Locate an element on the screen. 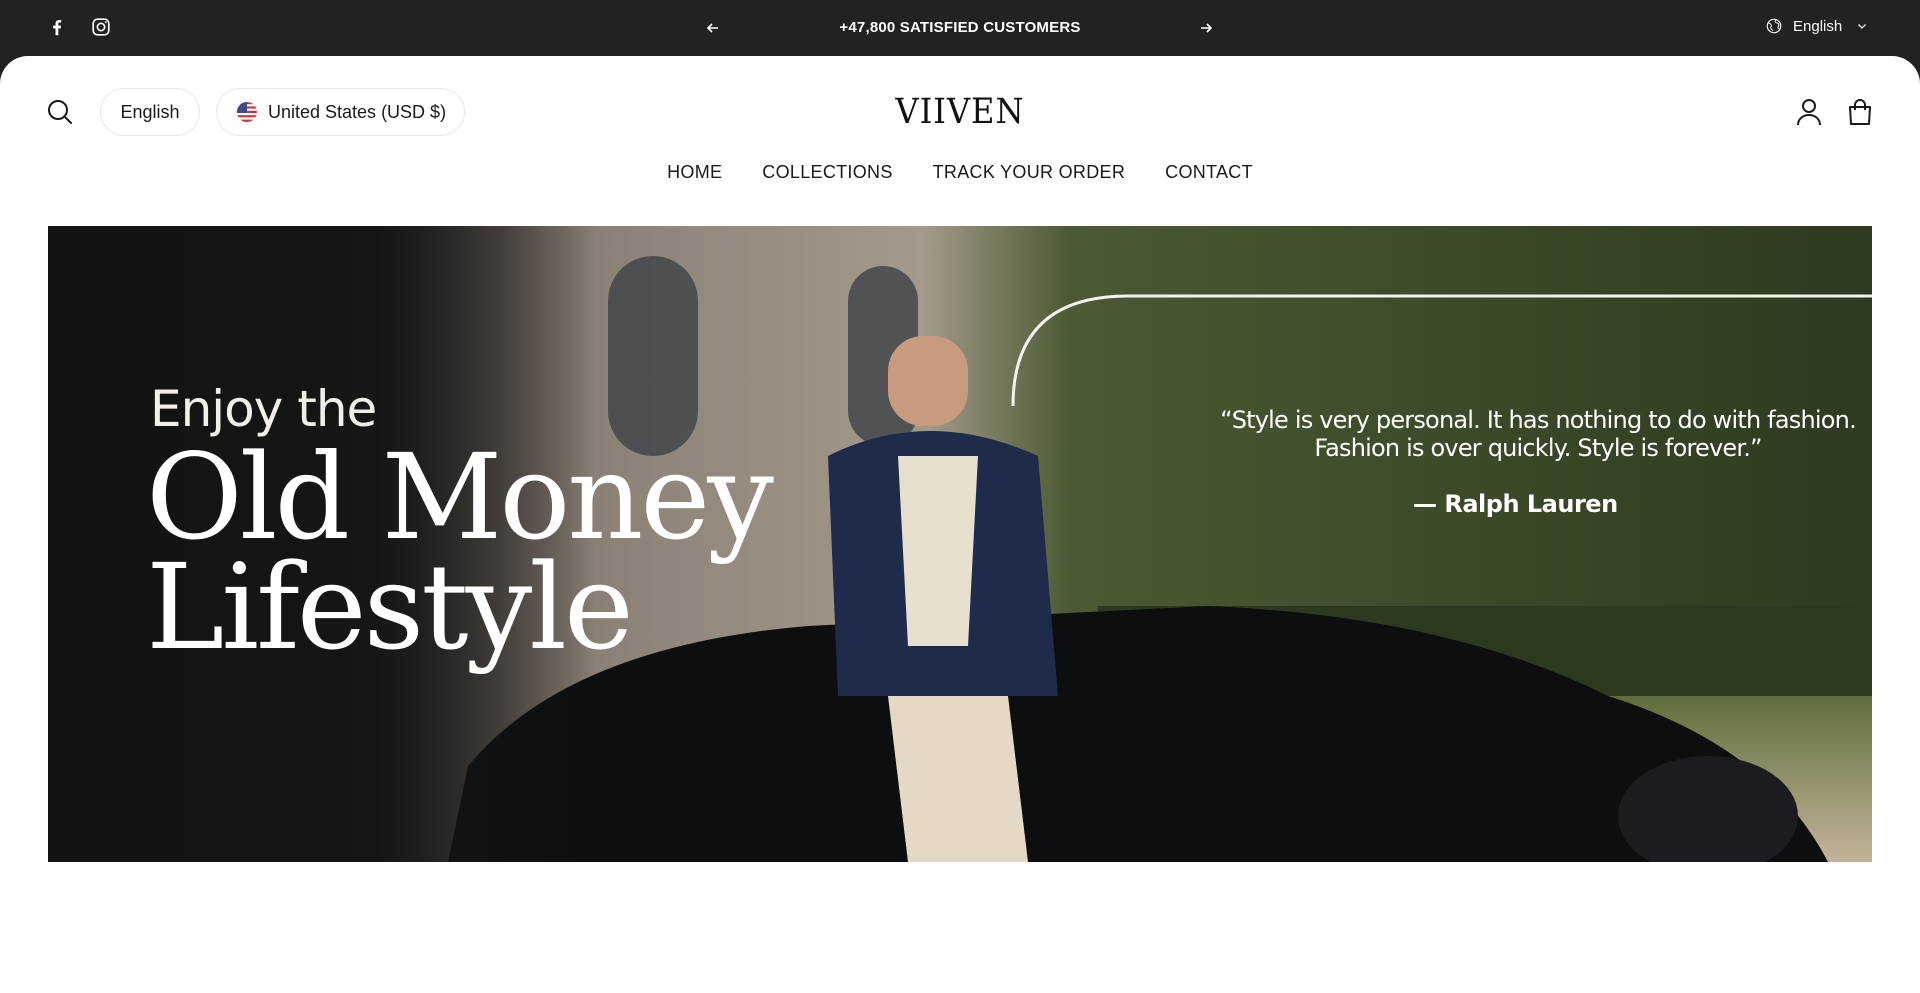 The height and width of the screenshot is (993, 1920). hero-headline-line2: Lifestyle is located at coordinates (390, 607).